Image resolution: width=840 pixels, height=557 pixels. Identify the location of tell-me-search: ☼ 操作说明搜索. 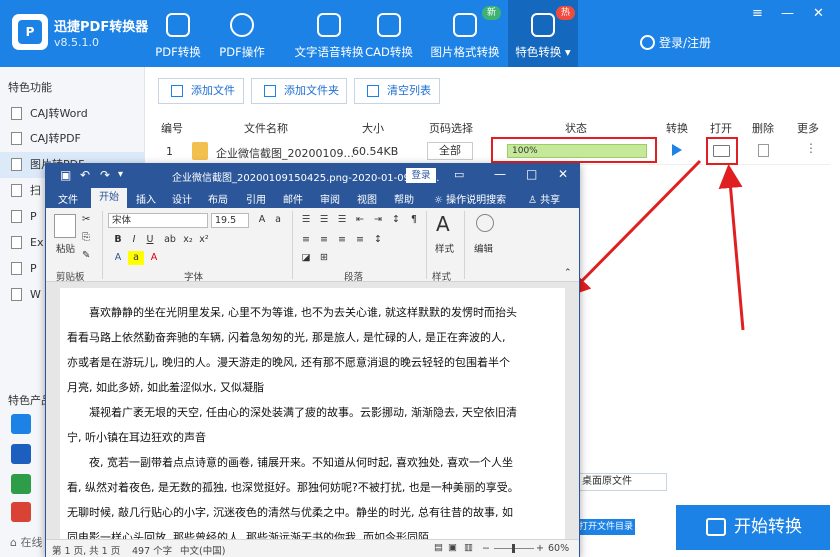
(470, 198).